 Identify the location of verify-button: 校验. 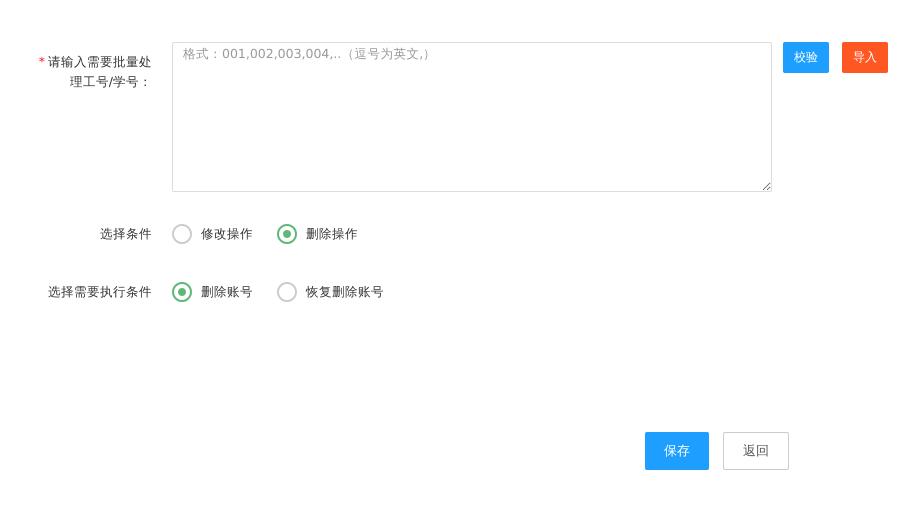
(806, 57).